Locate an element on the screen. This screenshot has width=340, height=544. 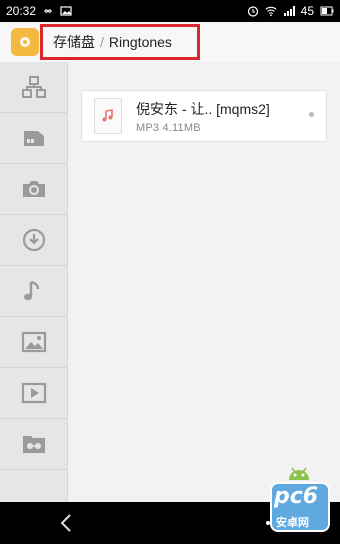
image-notification-icon is located at coordinates (66, 11).